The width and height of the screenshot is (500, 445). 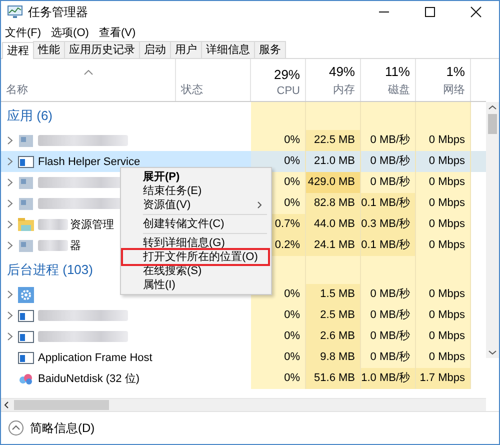 What do you see at coordinates (333, 378) in the screenshot?
I see `table-cell: 51.6 MB` at bounding box center [333, 378].